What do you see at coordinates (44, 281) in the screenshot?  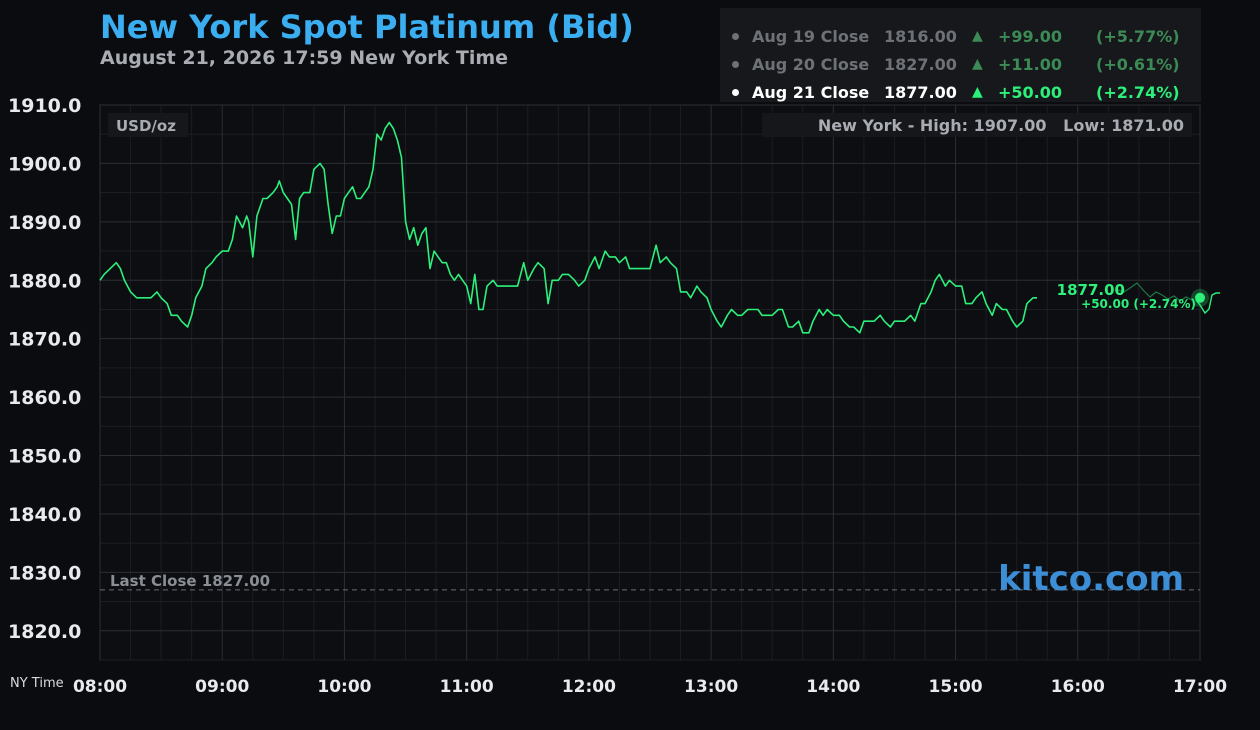 I see `y-tick-label: 1880.0` at bounding box center [44, 281].